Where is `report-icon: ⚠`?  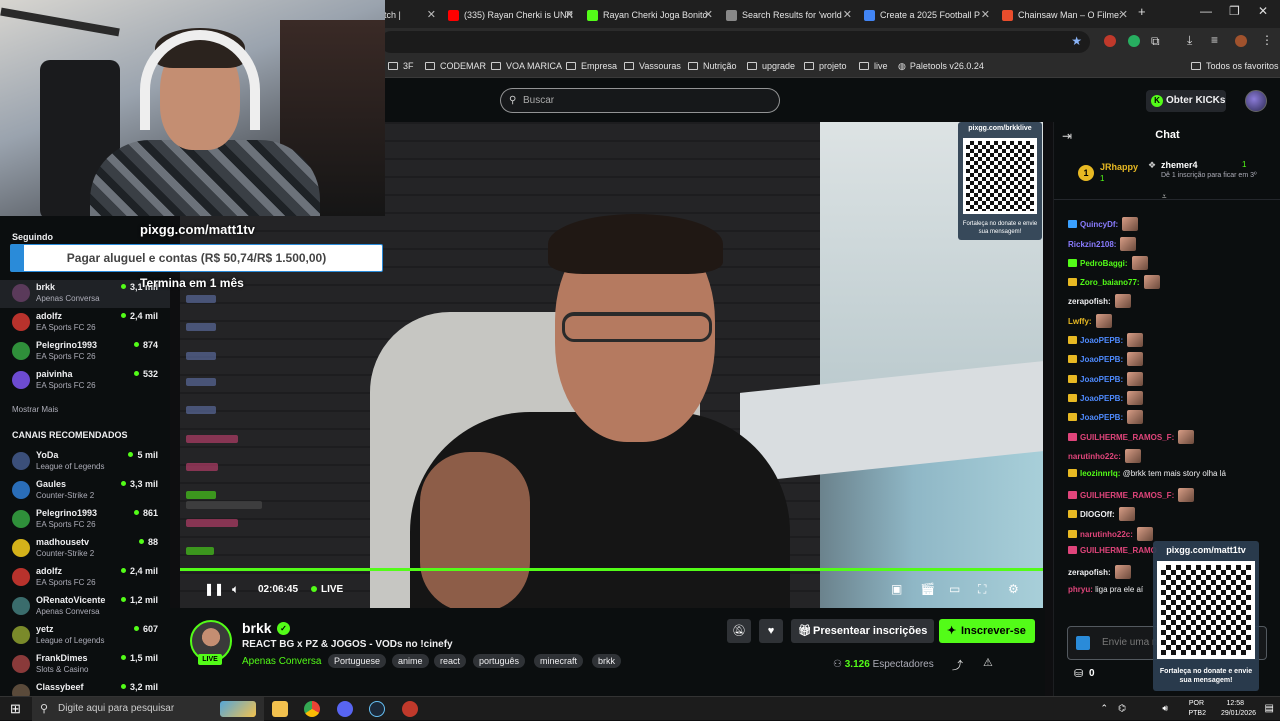
report-icon: ⚠ is located at coordinates (988, 662).